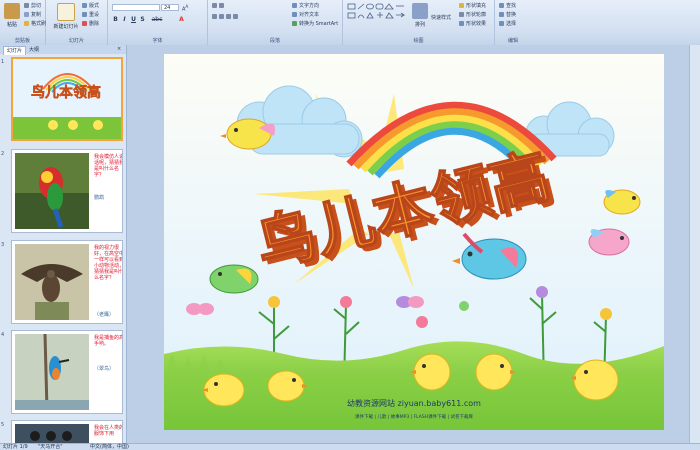 The width and height of the screenshot is (700, 450). Describe the element at coordinates (3, 335) in the screenshot. I see `slide-number: 4` at that location.